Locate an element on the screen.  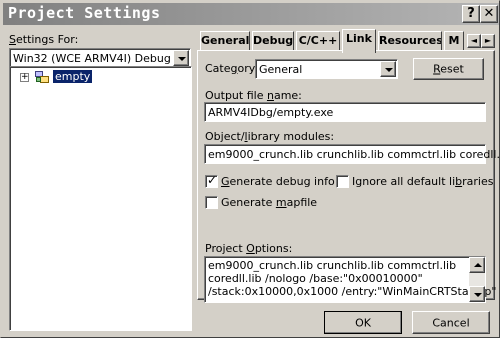
cancel-button: Cancel is located at coordinates (451, 322).